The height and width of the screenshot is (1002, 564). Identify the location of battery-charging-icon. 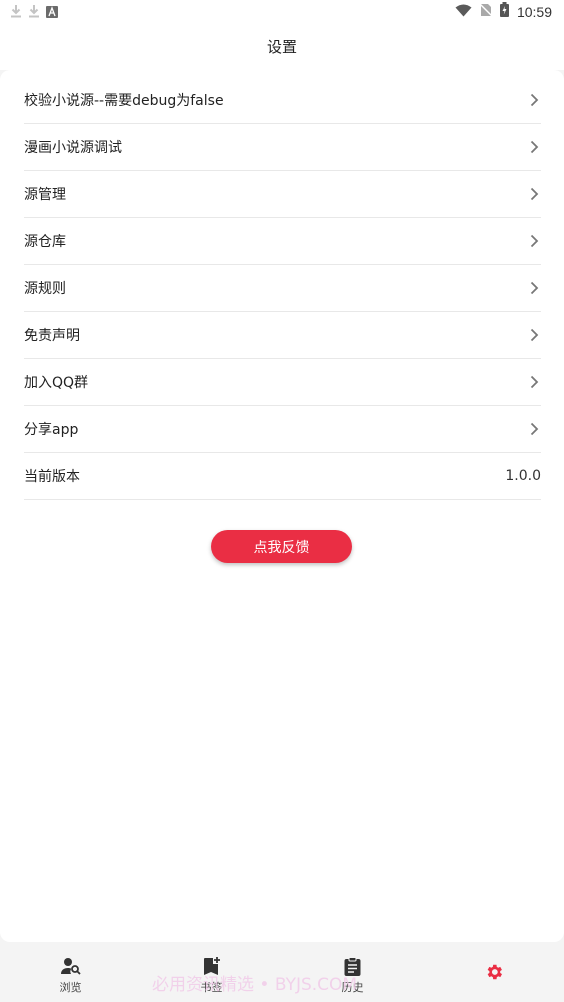
(504, 11).